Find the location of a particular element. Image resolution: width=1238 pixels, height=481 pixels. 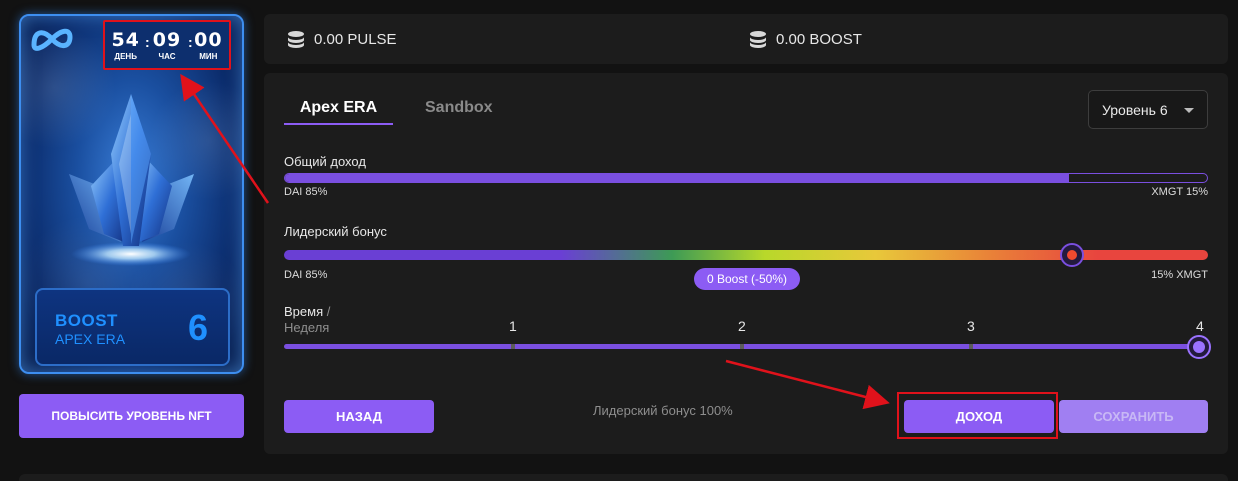

timer-minutes-label: МИН is located at coordinates (208, 56).